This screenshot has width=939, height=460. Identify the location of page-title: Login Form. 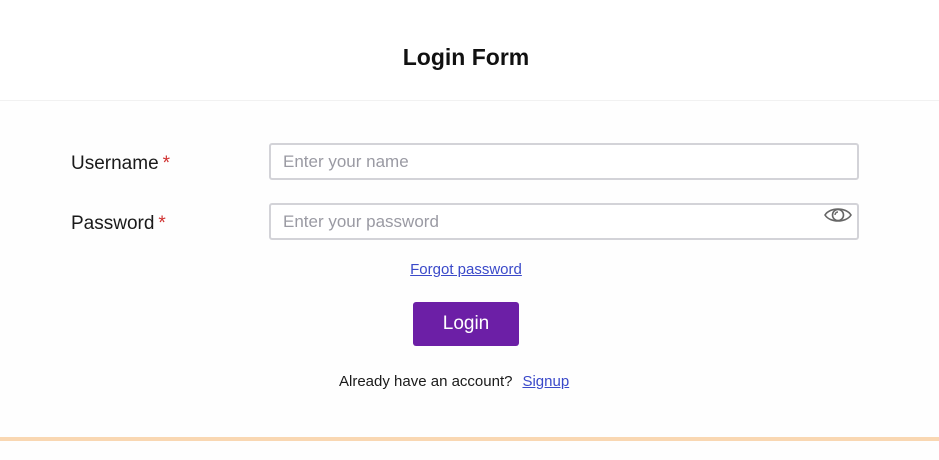
(466, 57).